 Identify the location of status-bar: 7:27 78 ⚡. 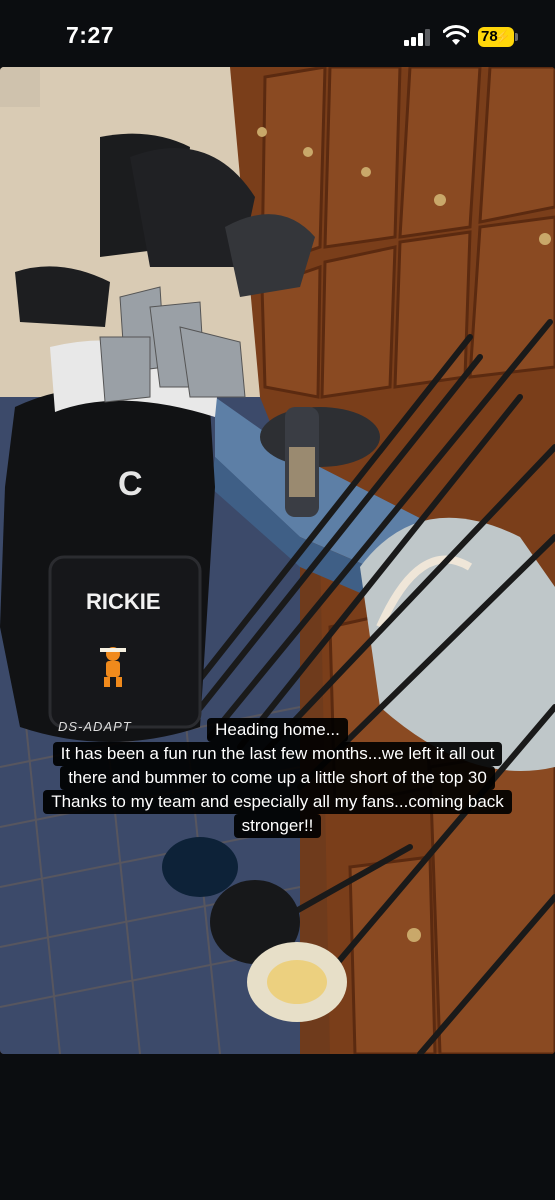
(277, 35).